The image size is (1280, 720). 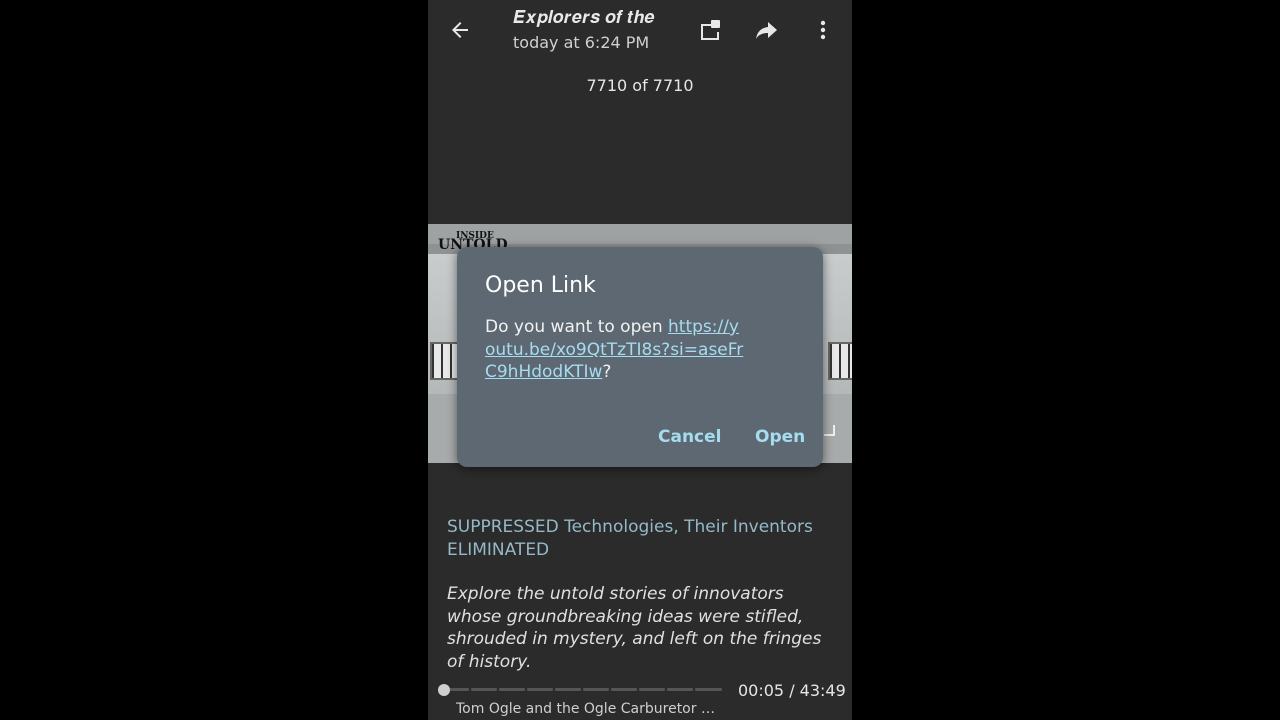 I want to click on cancel-button: Cancel, so click(x=689, y=437).